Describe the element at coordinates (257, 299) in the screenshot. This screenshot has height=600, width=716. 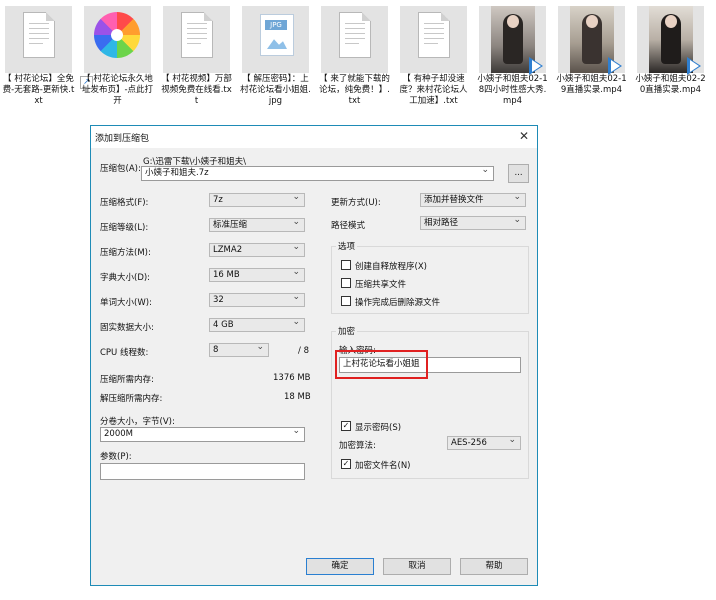
I see `word-size-select: 32` at that location.